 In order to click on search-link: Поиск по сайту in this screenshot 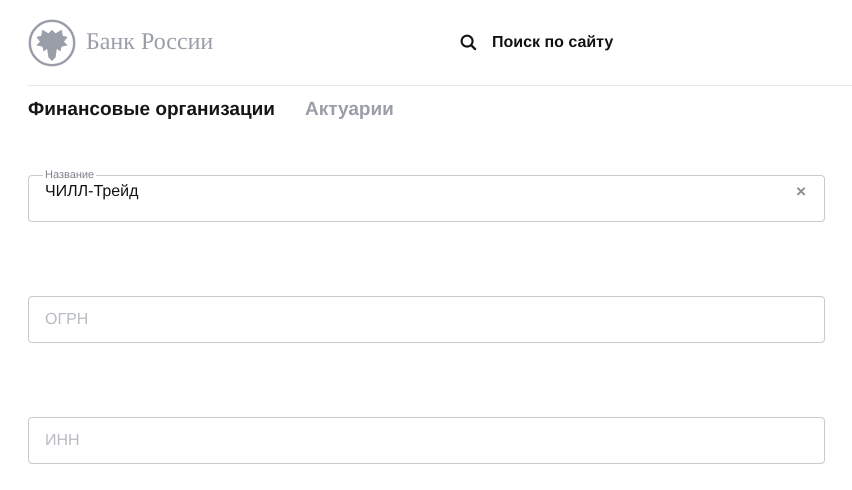, I will do `click(537, 43)`.